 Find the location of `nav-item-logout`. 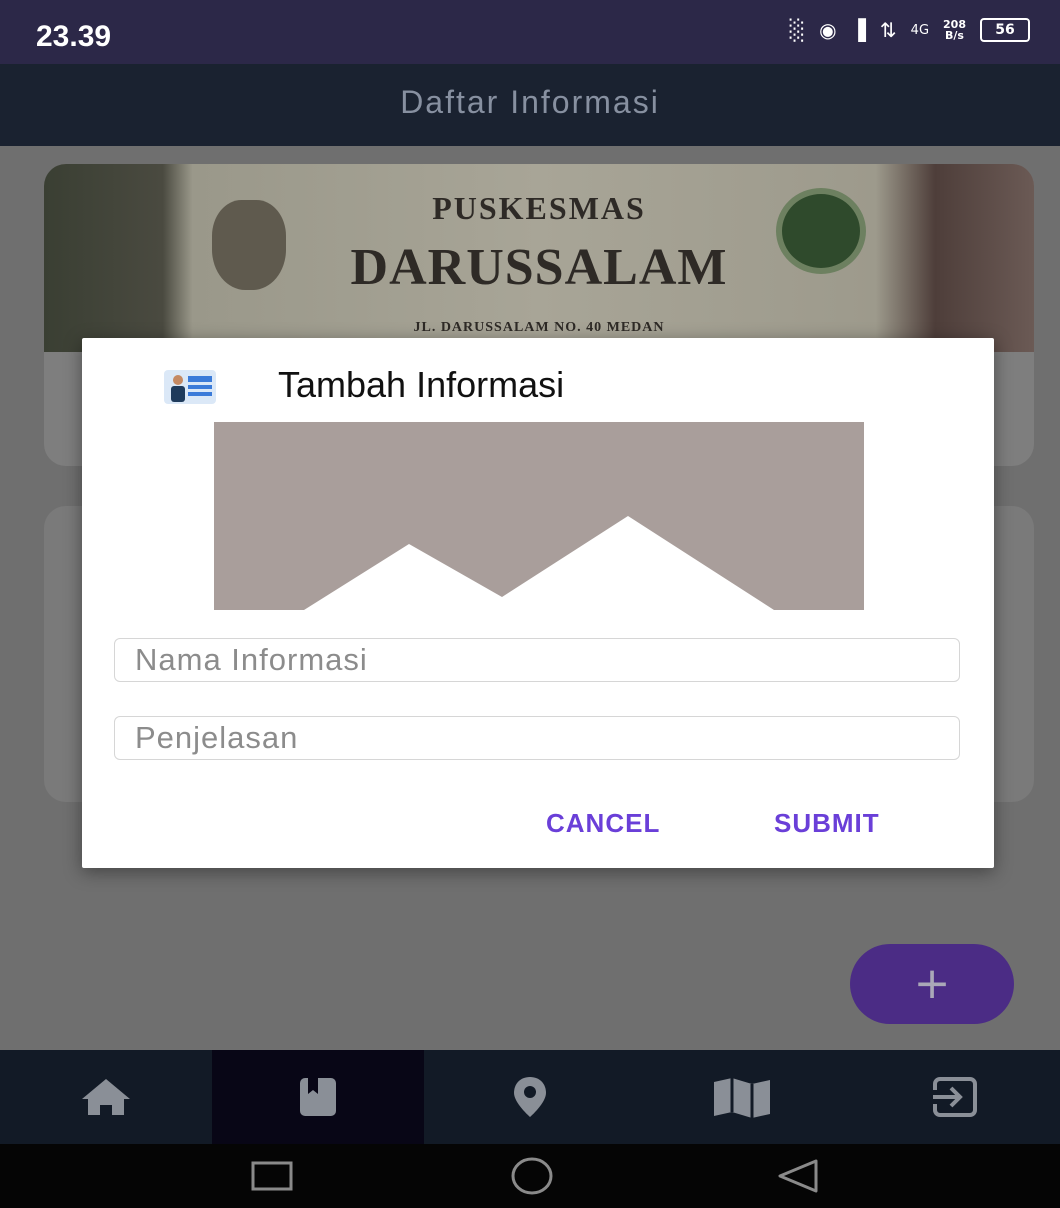

nav-item-logout is located at coordinates (954, 1097).